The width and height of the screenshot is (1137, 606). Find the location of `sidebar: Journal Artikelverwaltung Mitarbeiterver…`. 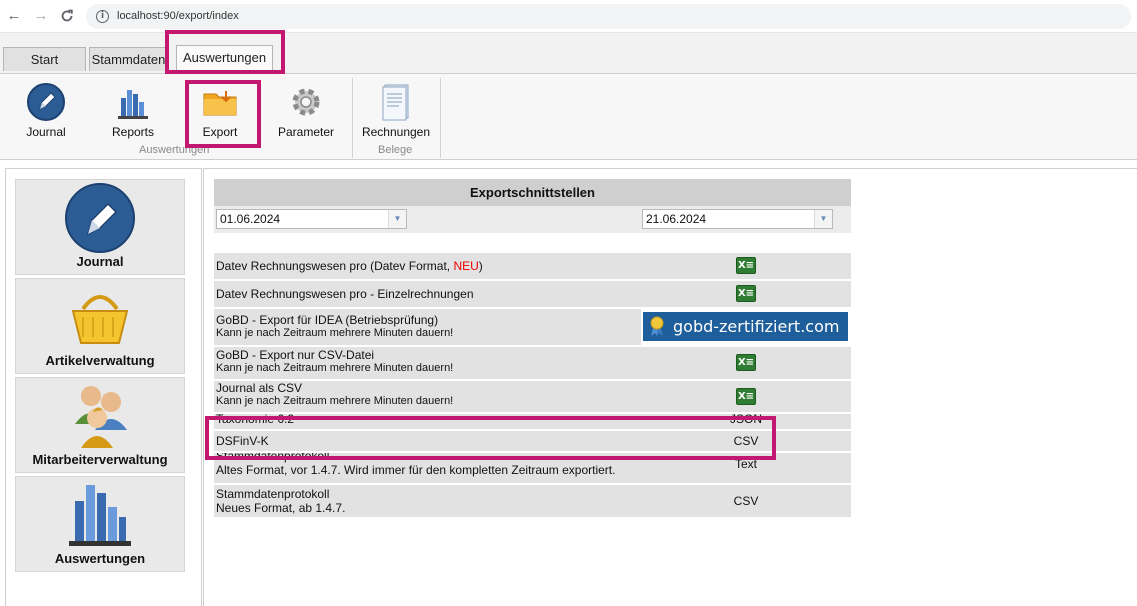

sidebar: Journal Artikelverwaltung Mitarbeiterver… is located at coordinates (103, 387).